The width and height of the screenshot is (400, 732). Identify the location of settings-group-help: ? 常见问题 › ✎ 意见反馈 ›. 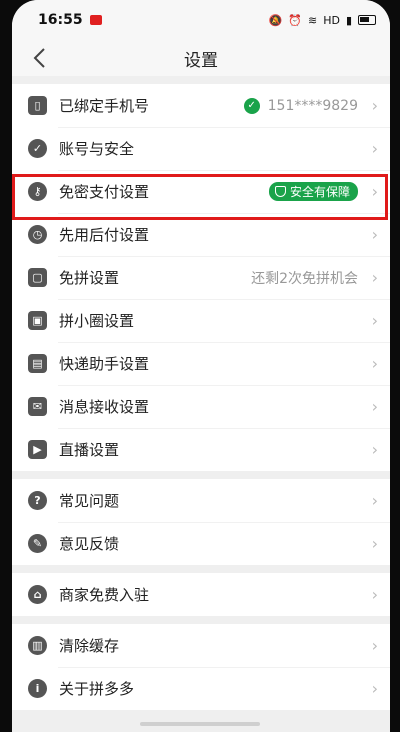
(201, 522).